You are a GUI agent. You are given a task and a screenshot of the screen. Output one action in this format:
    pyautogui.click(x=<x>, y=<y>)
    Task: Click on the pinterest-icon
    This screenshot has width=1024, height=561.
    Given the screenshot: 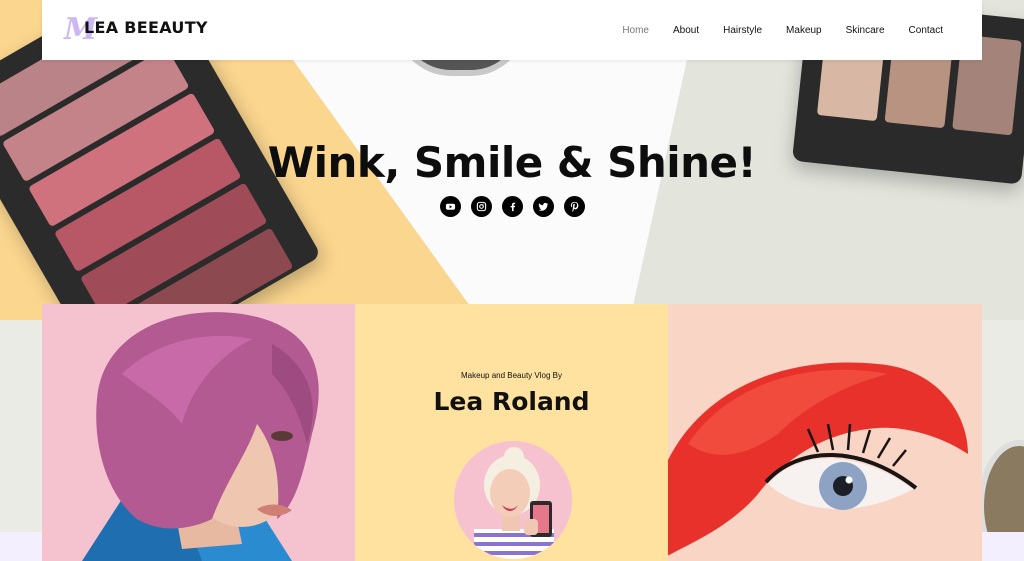 What is the action you would take?
    pyautogui.click(x=574, y=206)
    